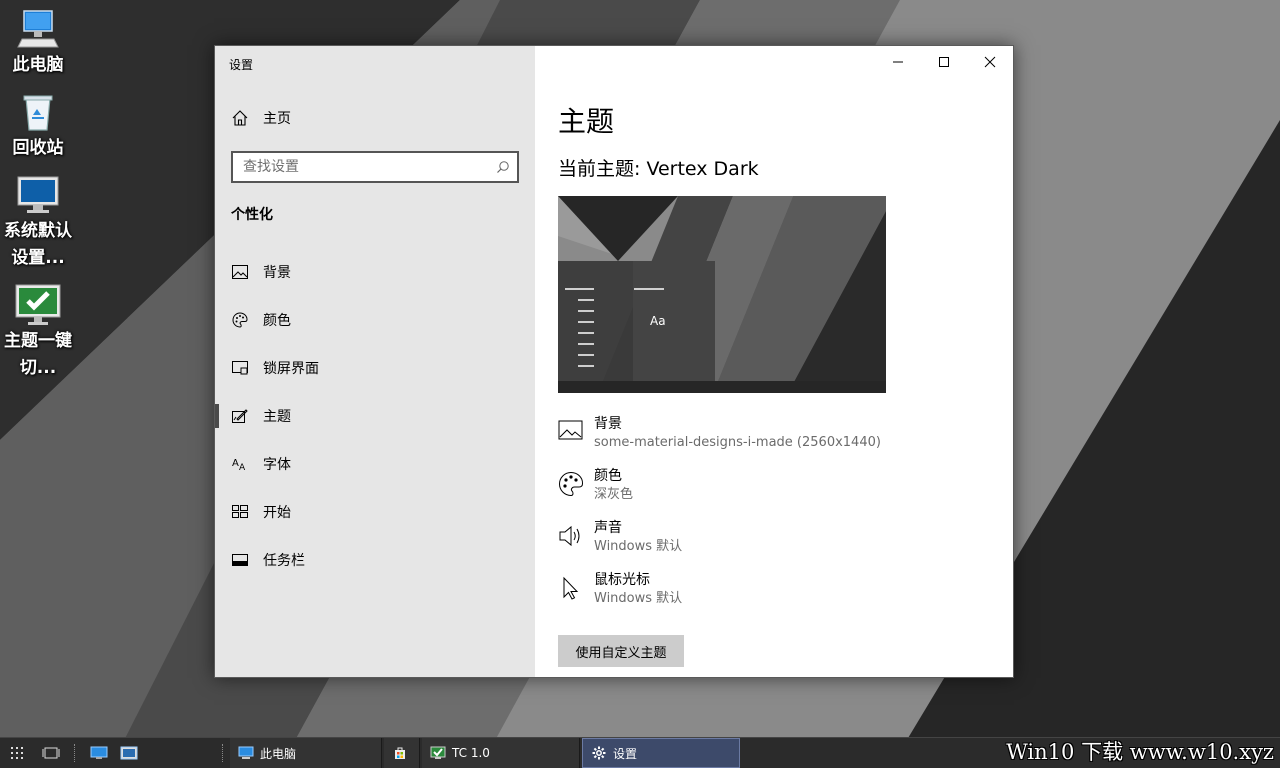 This screenshot has height=768, width=1280. What do you see at coordinates (277, 465) in the screenshot?
I see `nav-item-label: 字体` at bounding box center [277, 465].